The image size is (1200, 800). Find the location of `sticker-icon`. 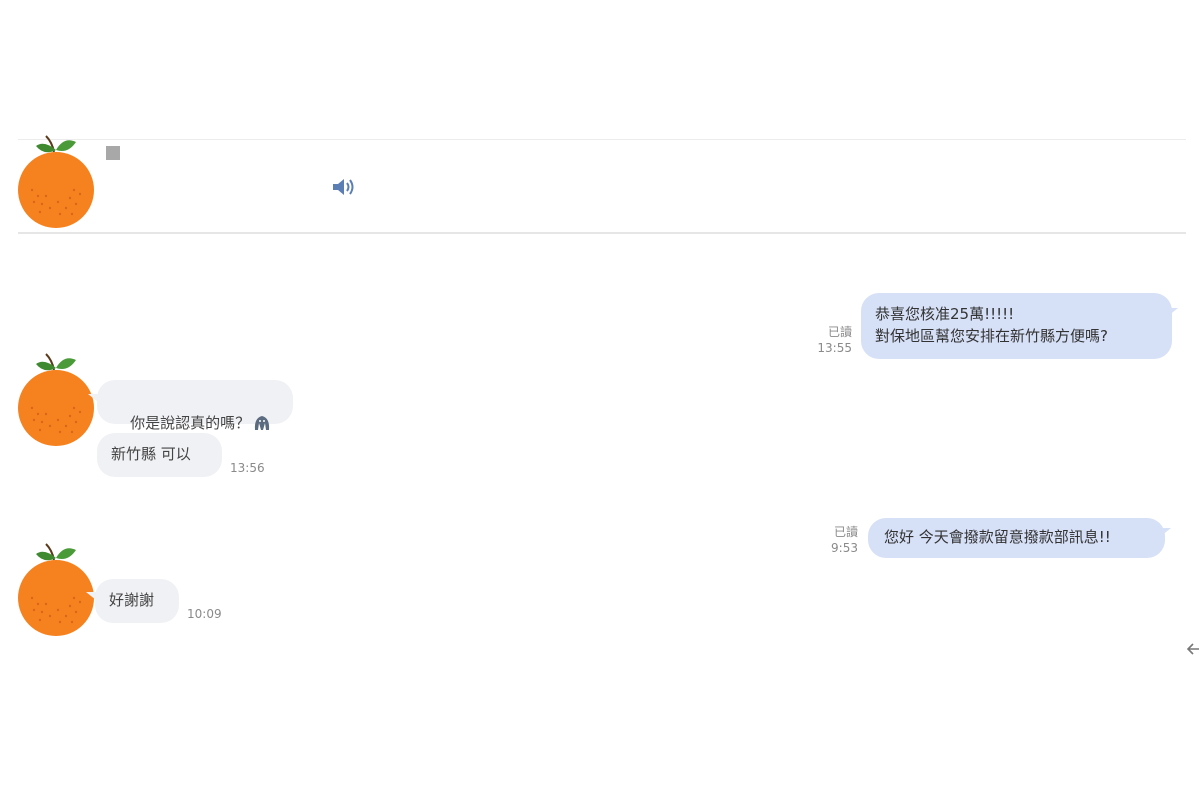

sticker-icon is located at coordinates (262, 423).